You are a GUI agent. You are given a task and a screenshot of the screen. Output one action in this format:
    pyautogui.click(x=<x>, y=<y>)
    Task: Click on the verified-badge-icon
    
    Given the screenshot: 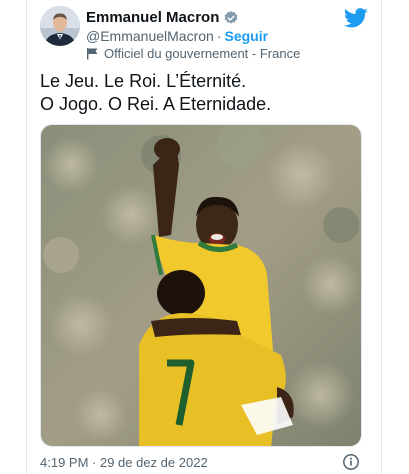 What is the action you would take?
    pyautogui.click(x=231, y=18)
    